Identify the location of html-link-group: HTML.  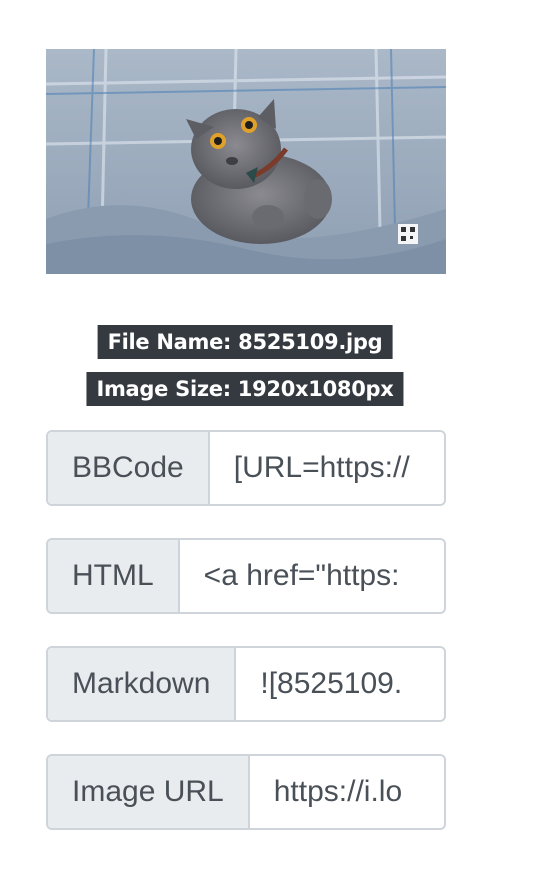
(246, 576).